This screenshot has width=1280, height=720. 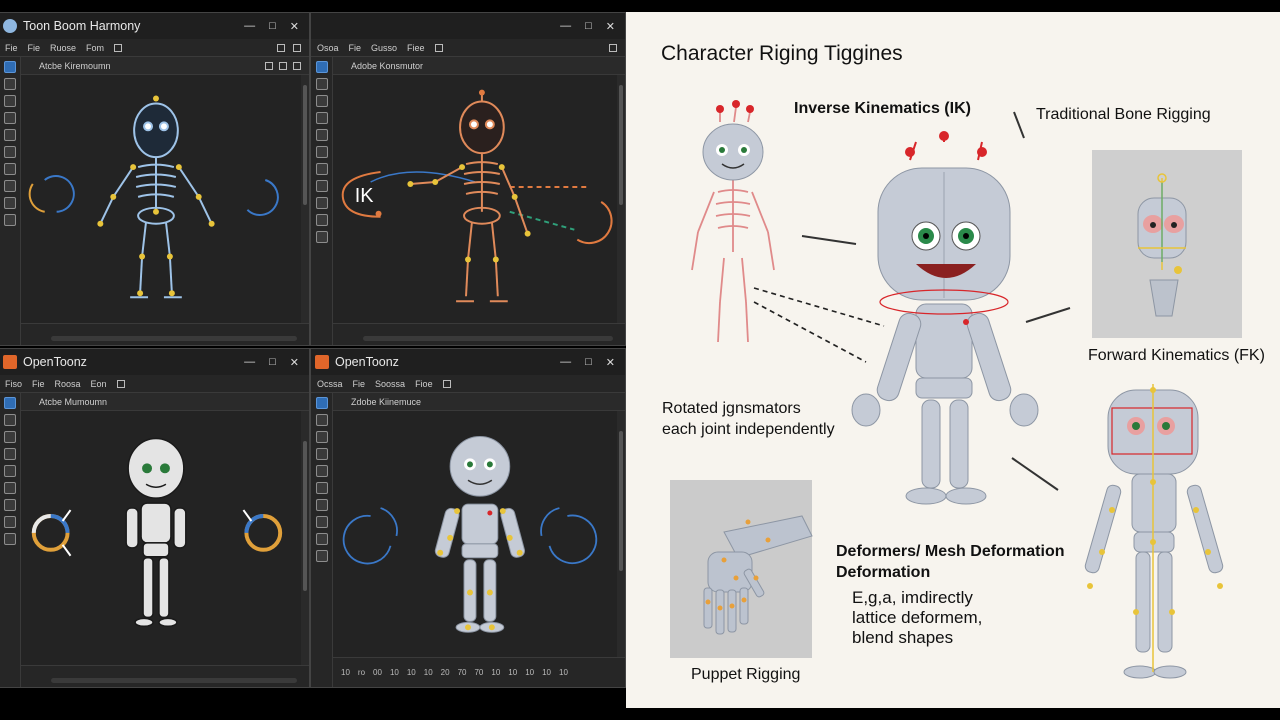 What do you see at coordinates (477, 196) in the screenshot?
I see `ik-skeleton-illustration: IK` at bounding box center [477, 196].